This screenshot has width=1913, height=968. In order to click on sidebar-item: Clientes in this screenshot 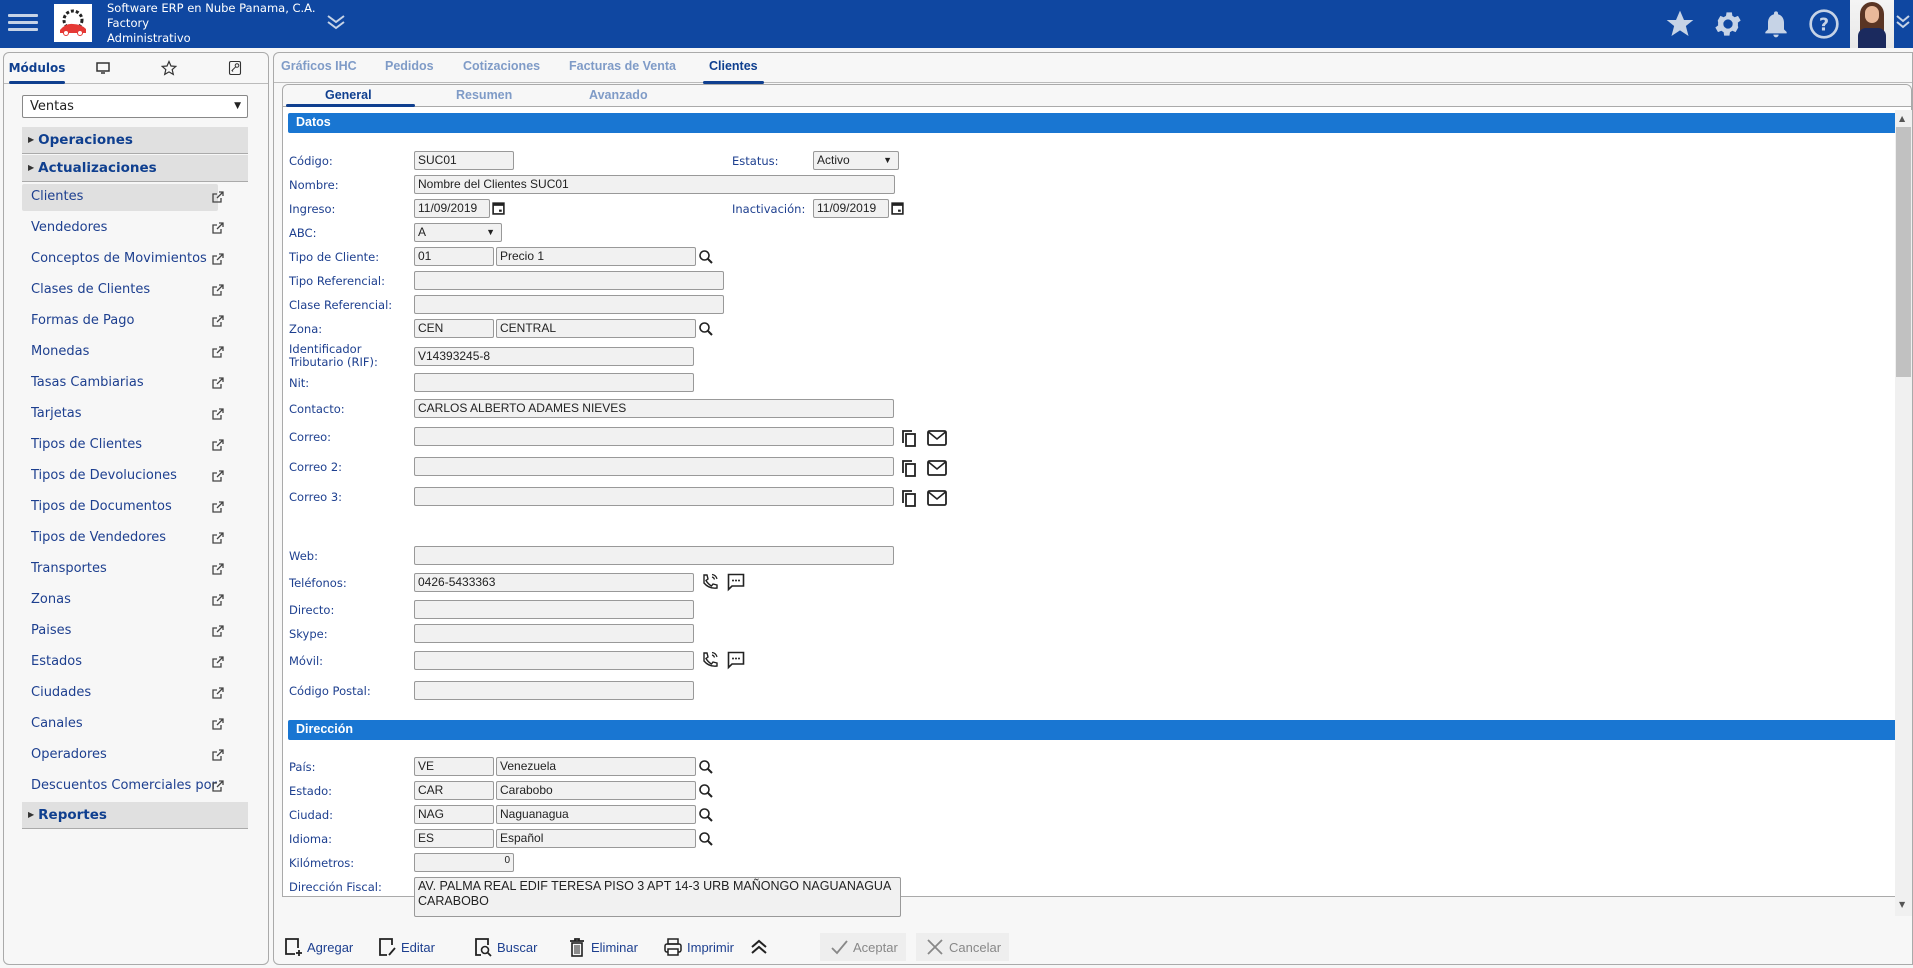, I will do `click(120, 197)`.